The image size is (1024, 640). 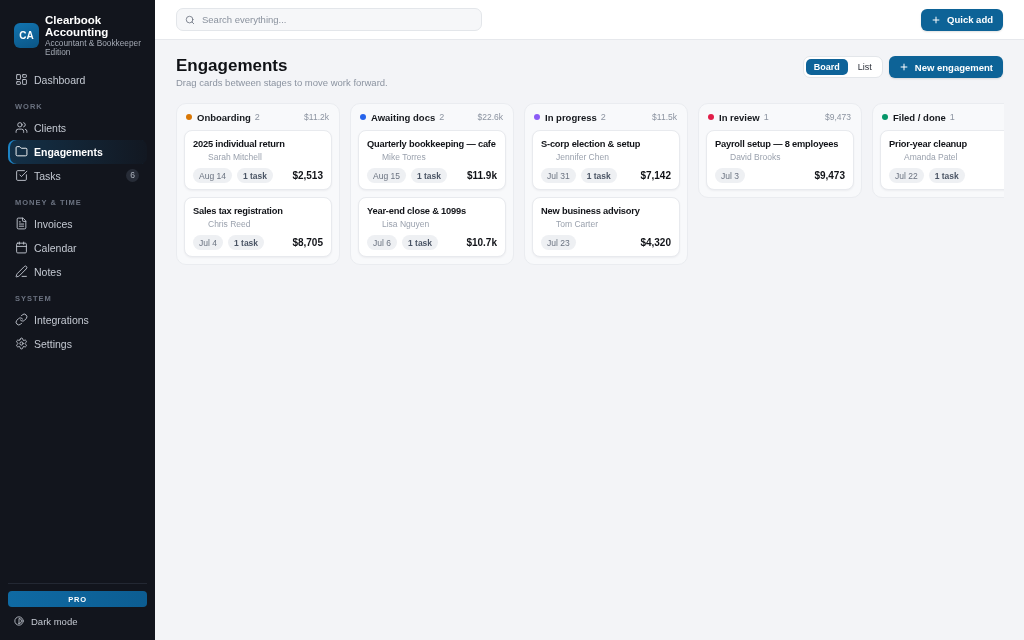 What do you see at coordinates (945, 67) in the screenshot?
I see `new-engagement-button: New engagement` at bounding box center [945, 67].